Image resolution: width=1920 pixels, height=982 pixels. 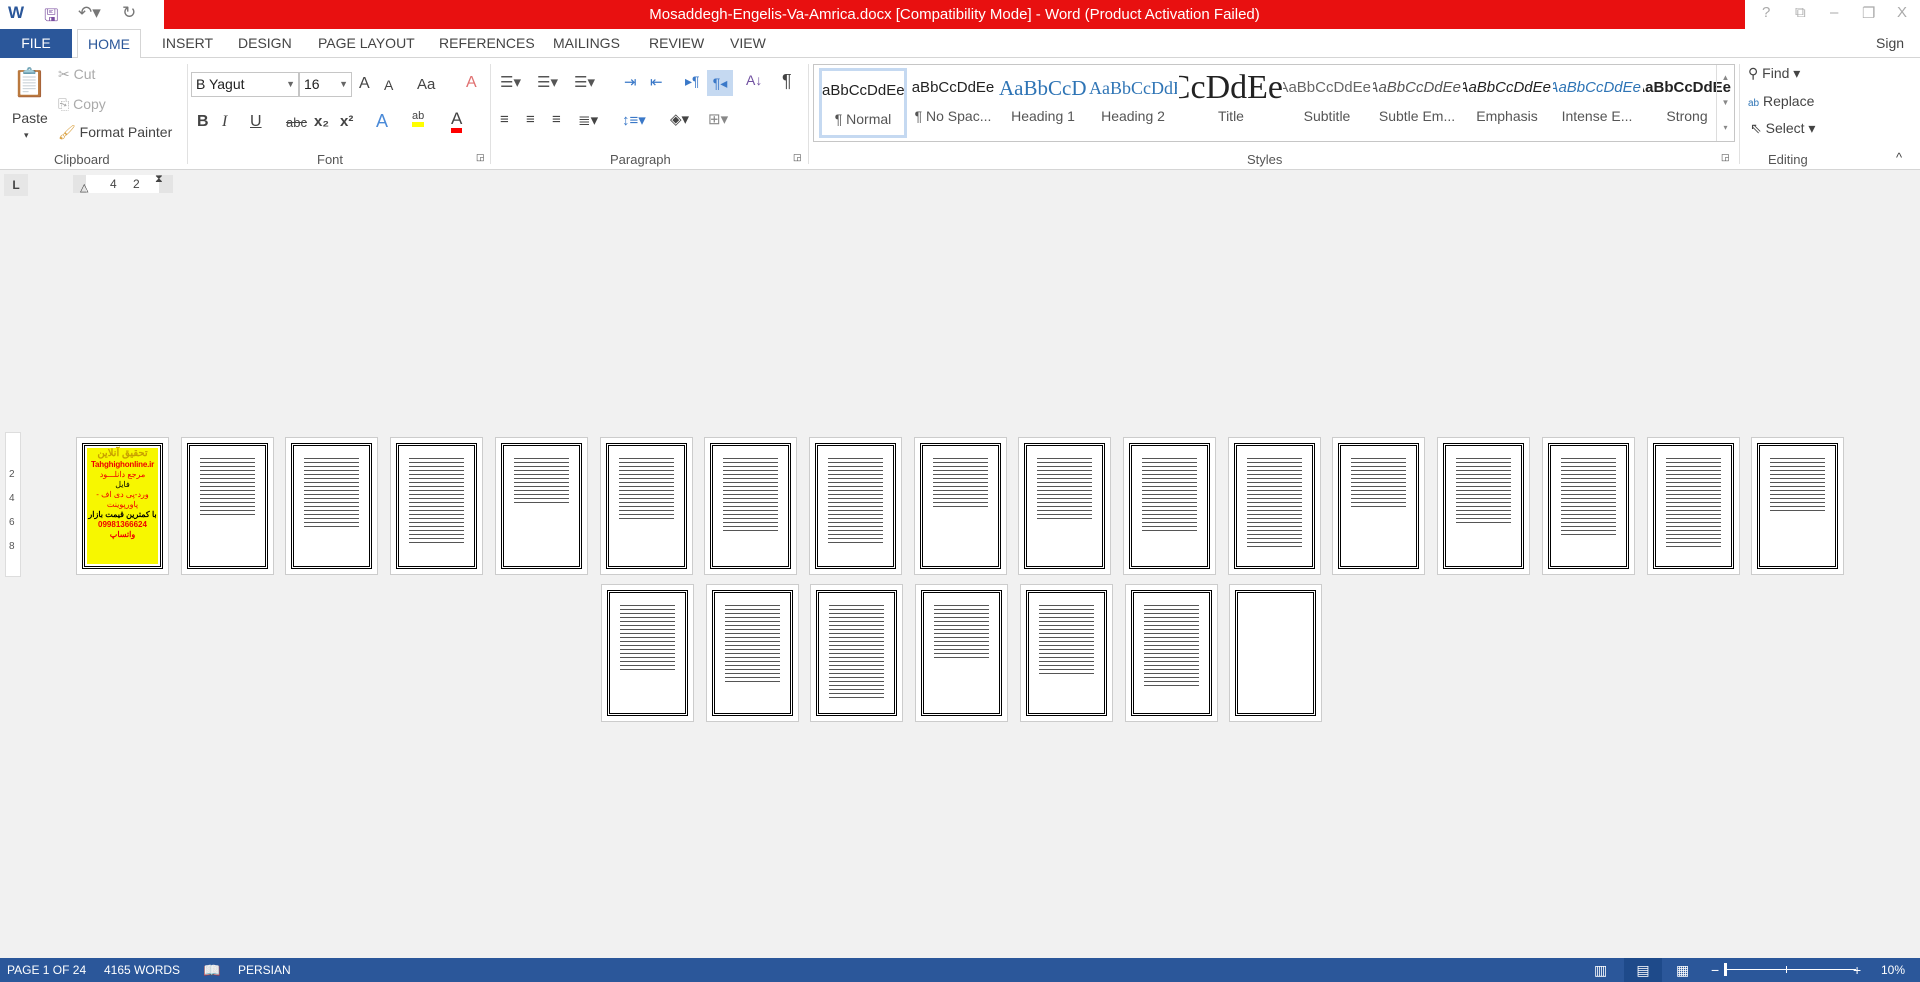 I want to click on underline-button: U, so click(x=256, y=122).